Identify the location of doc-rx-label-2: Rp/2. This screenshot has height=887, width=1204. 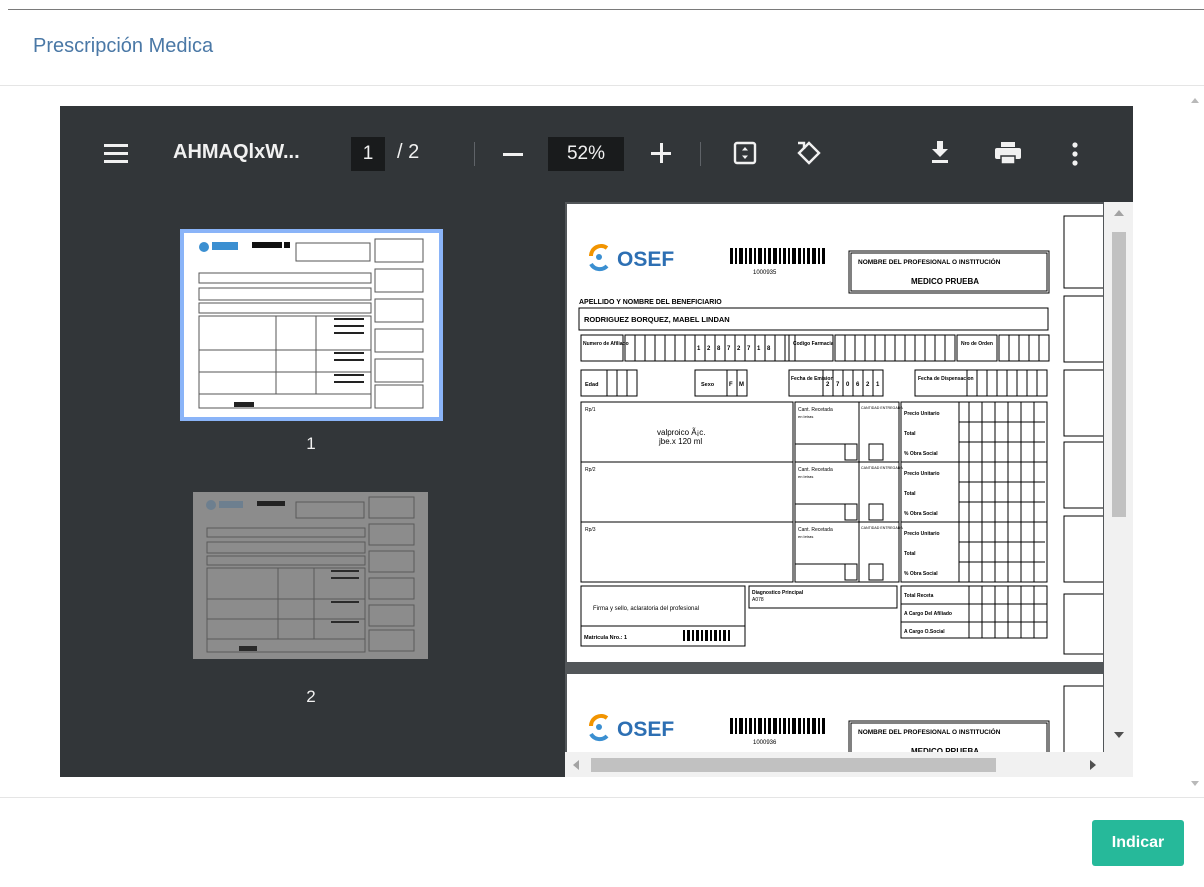
(590, 470).